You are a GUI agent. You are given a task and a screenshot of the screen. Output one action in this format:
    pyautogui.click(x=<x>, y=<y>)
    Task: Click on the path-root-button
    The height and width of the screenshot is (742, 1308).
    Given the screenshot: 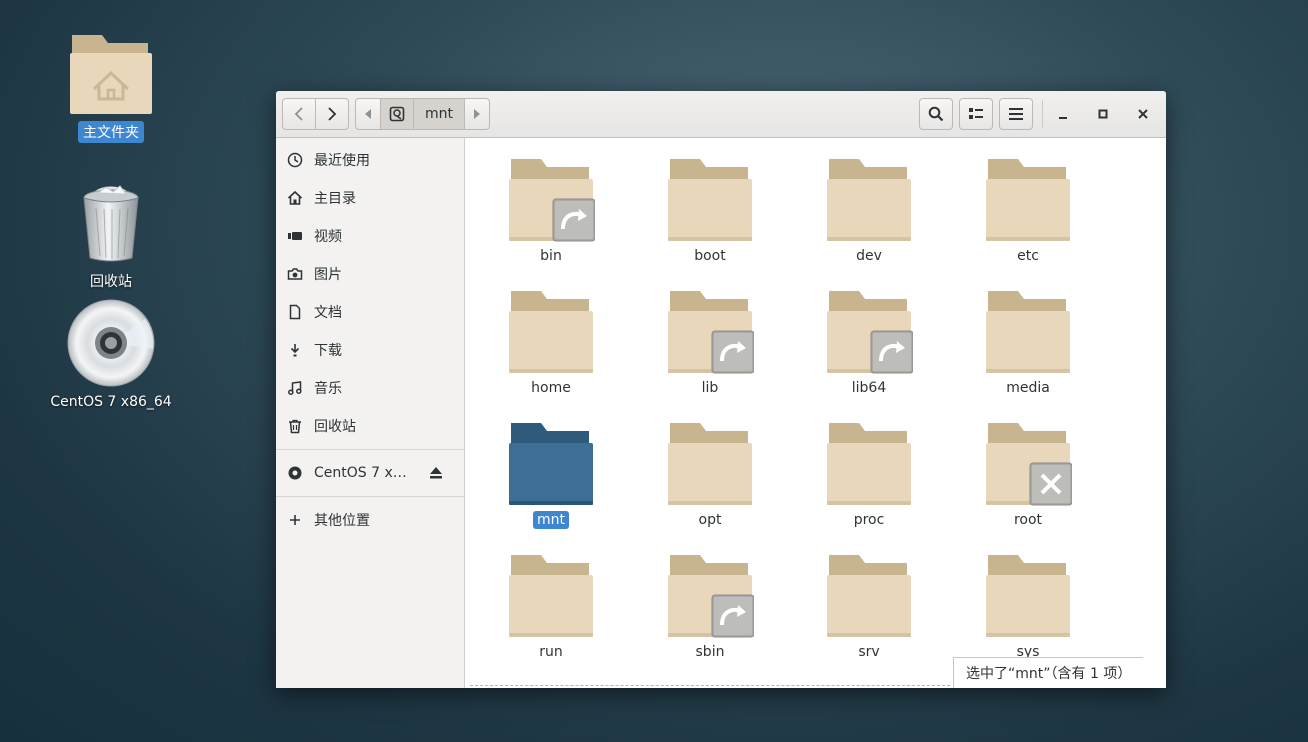 What is the action you would take?
    pyautogui.click(x=397, y=114)
    